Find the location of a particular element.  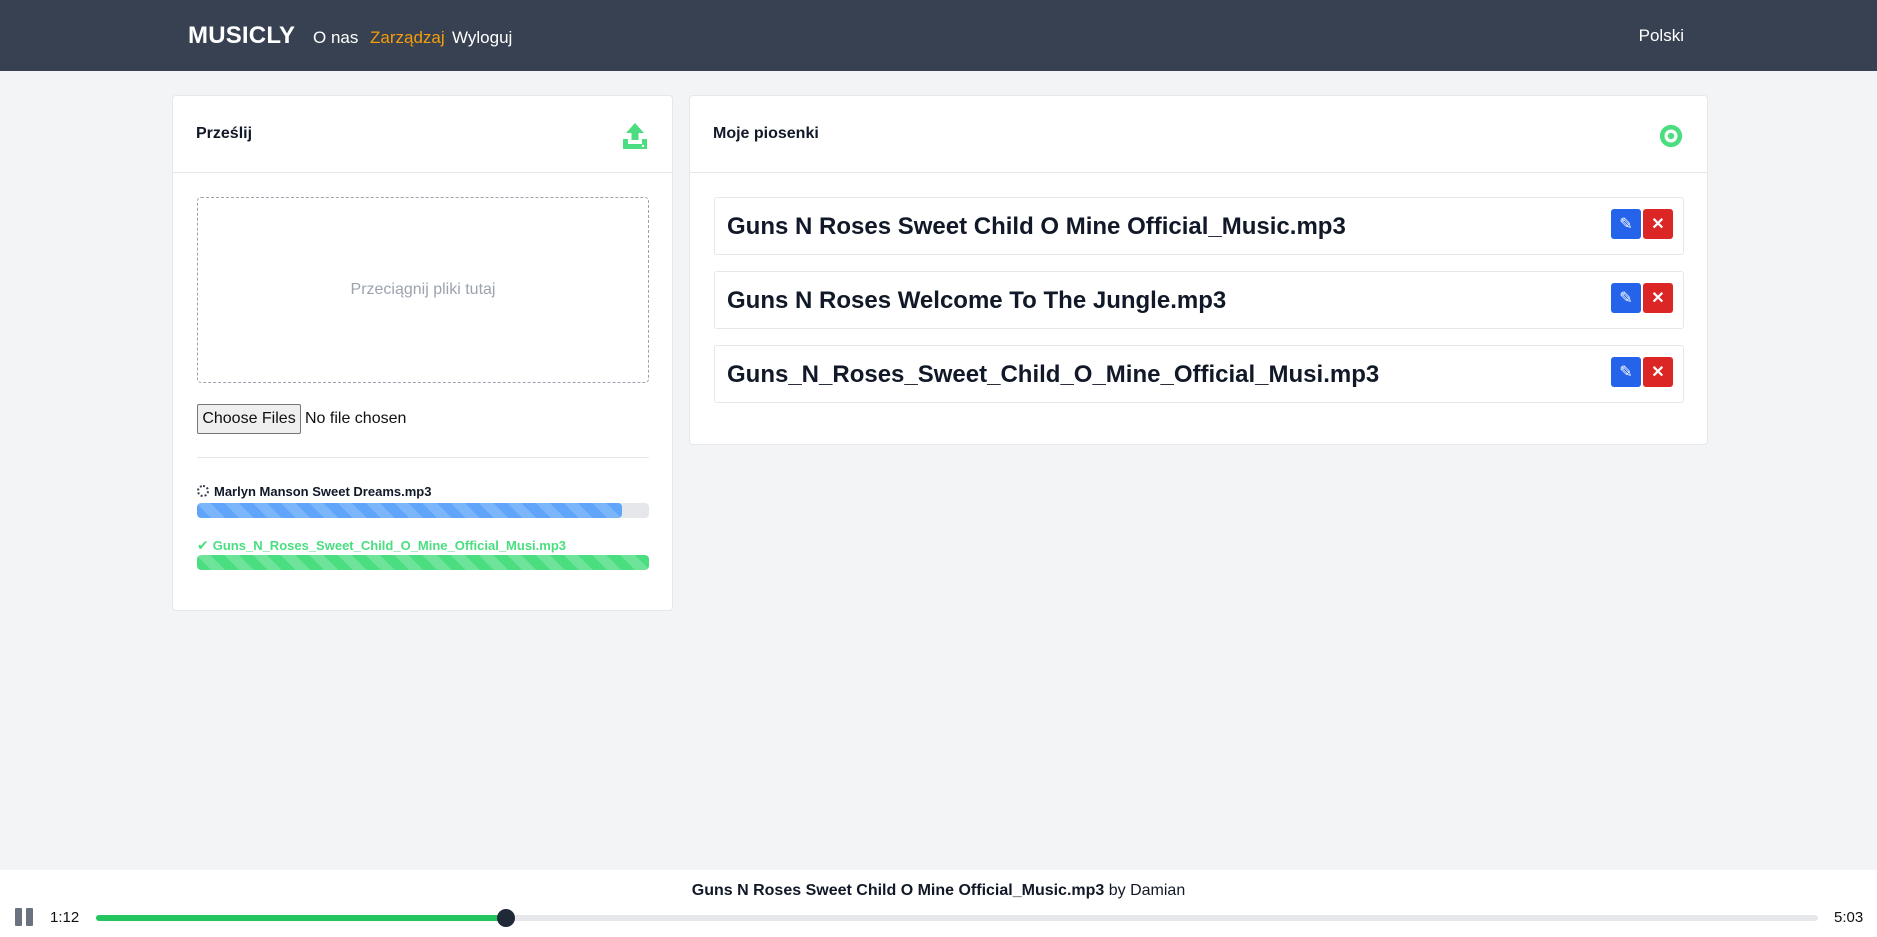

nav-link-about: O nas is located at coordinates (335, 38).